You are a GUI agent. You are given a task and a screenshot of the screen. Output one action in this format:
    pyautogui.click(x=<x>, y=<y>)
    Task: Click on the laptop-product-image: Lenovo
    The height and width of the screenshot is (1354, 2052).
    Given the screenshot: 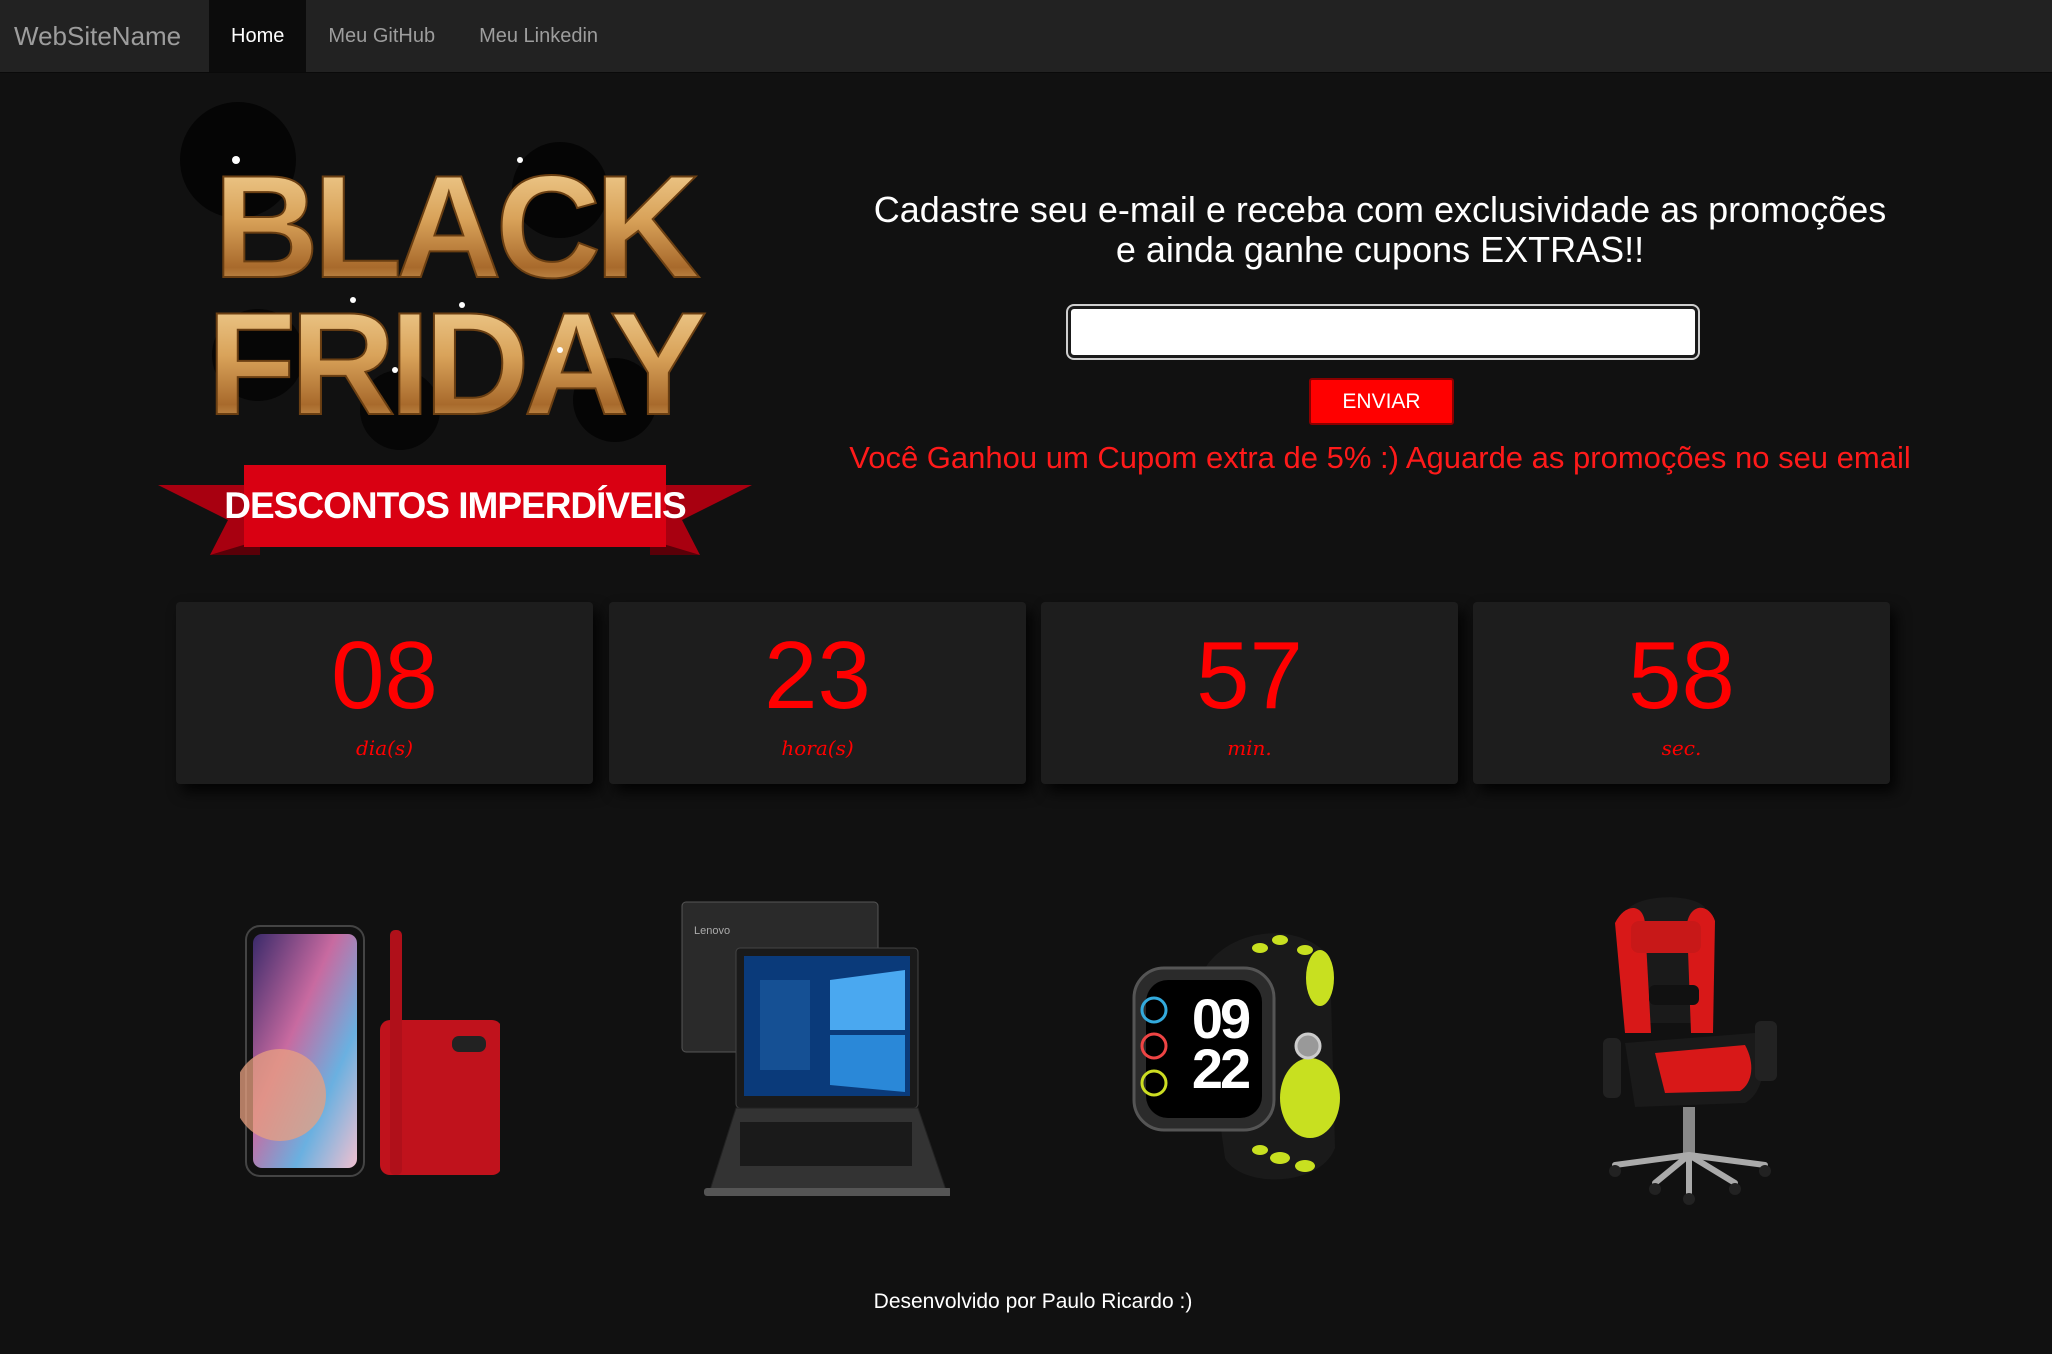 What is the action you would take?
    pyautogui.click(x=815, y=1050)
    